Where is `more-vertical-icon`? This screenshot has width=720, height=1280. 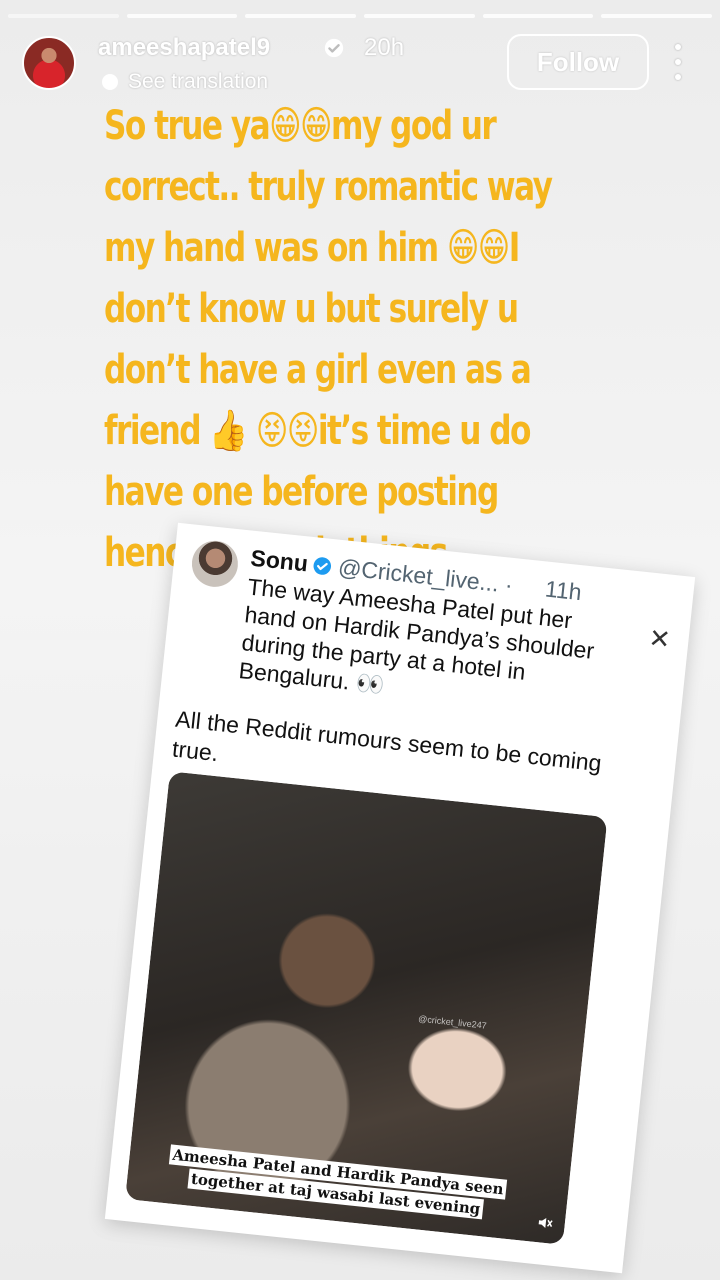
more-vertical-icon is located at coordinates (678, 62).